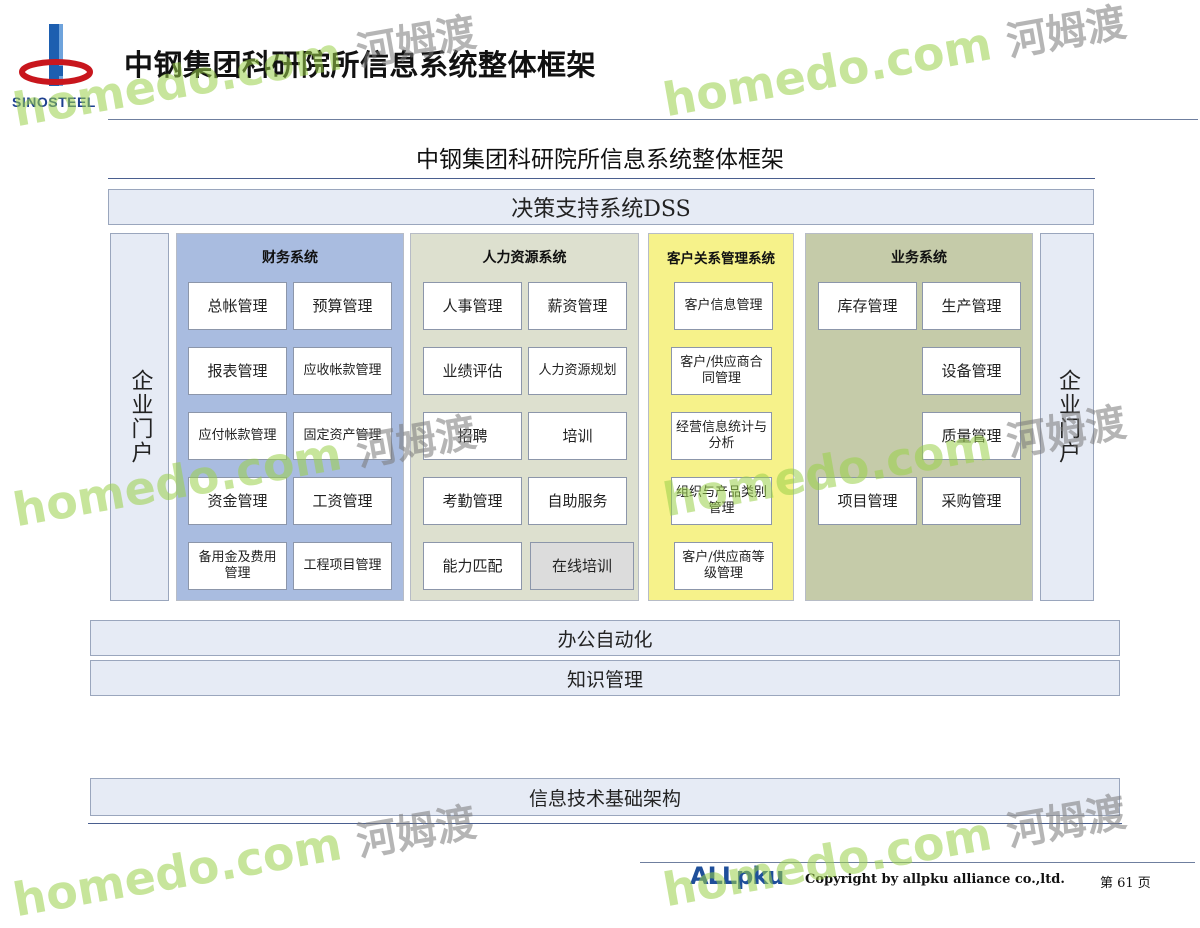 This screenshot has height=928, width=1200. I want to click on business-item: 质量管理, so click(971, 436).